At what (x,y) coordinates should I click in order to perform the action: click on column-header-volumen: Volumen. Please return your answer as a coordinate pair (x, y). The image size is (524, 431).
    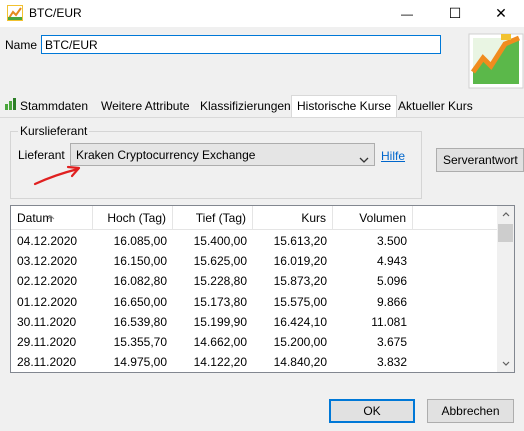
    Looking at the image, I should click on (373, 218).